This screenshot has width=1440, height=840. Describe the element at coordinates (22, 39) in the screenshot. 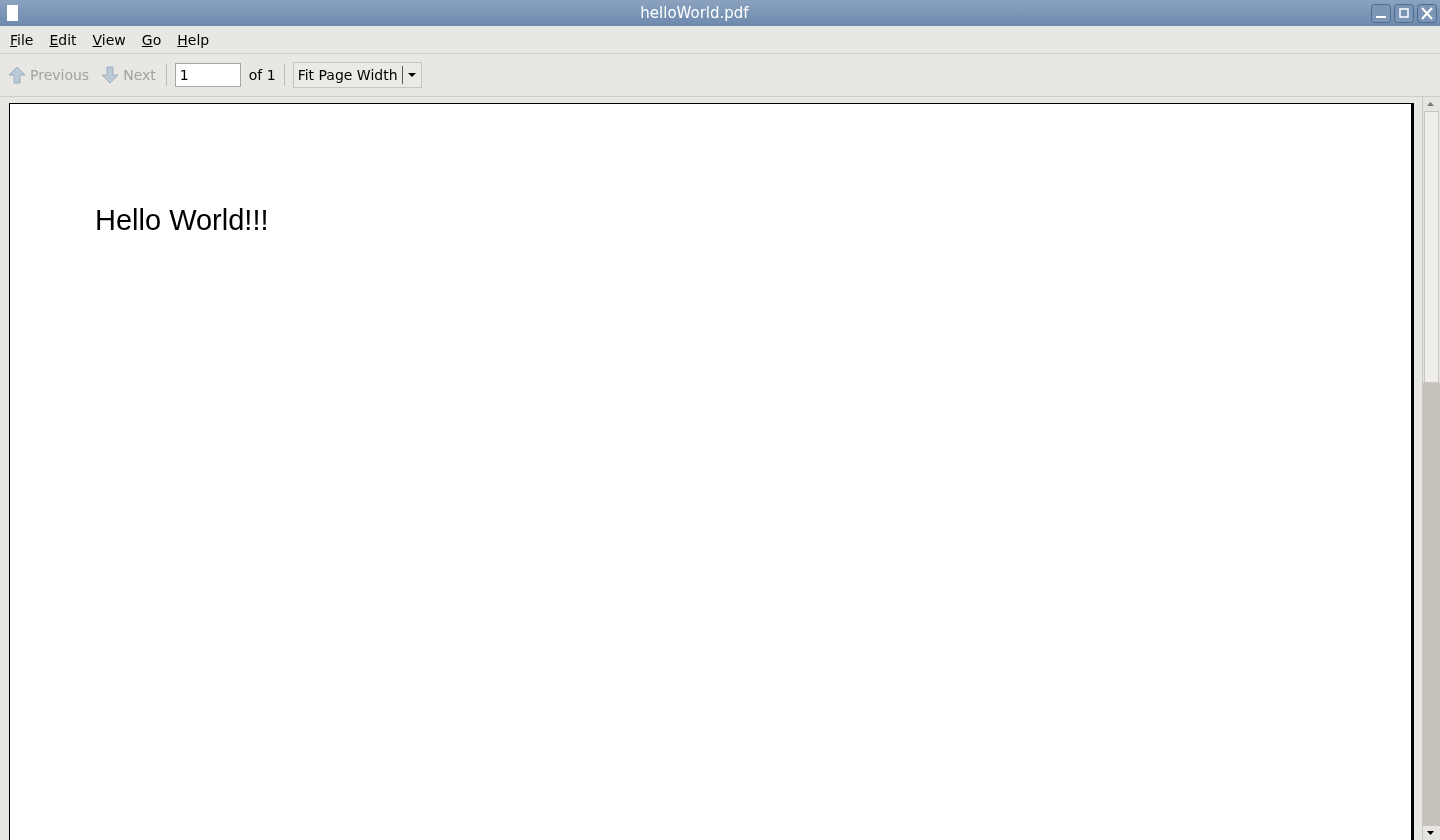

I see `menu-item: File` at that location.